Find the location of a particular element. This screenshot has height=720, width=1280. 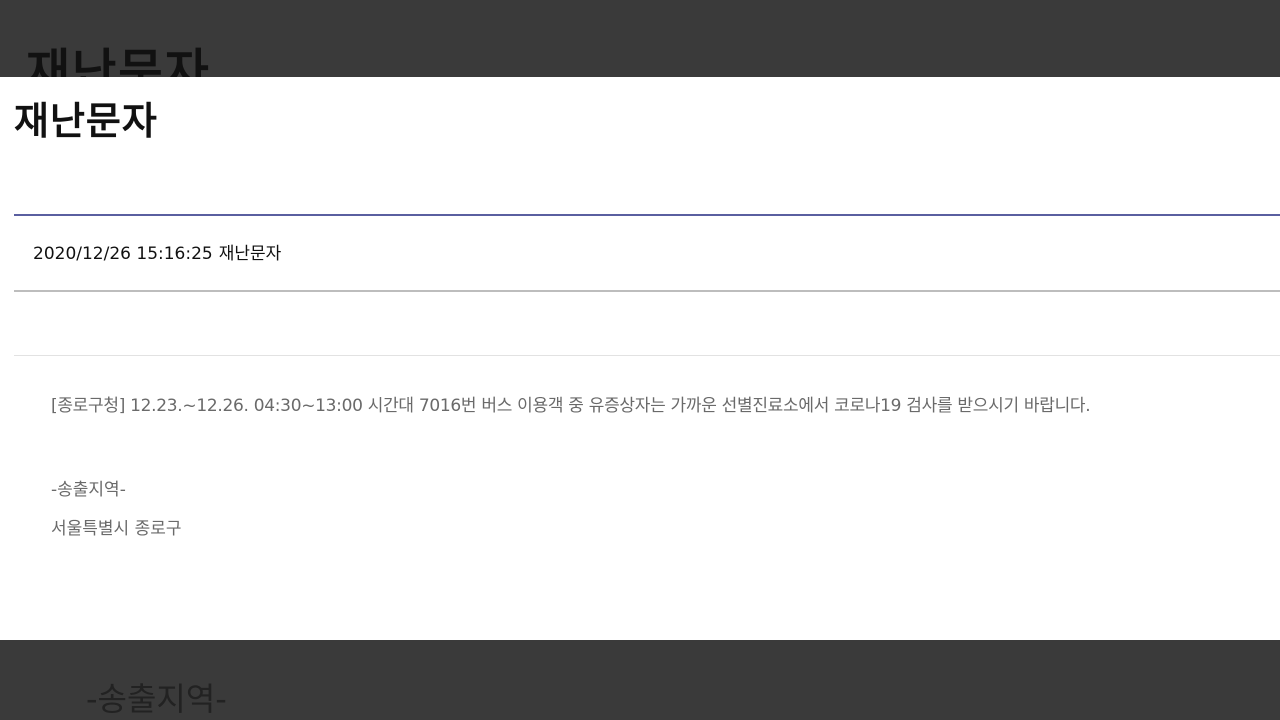

backdrop-region-label: -송출지역- is located at coordinates (156, 699).